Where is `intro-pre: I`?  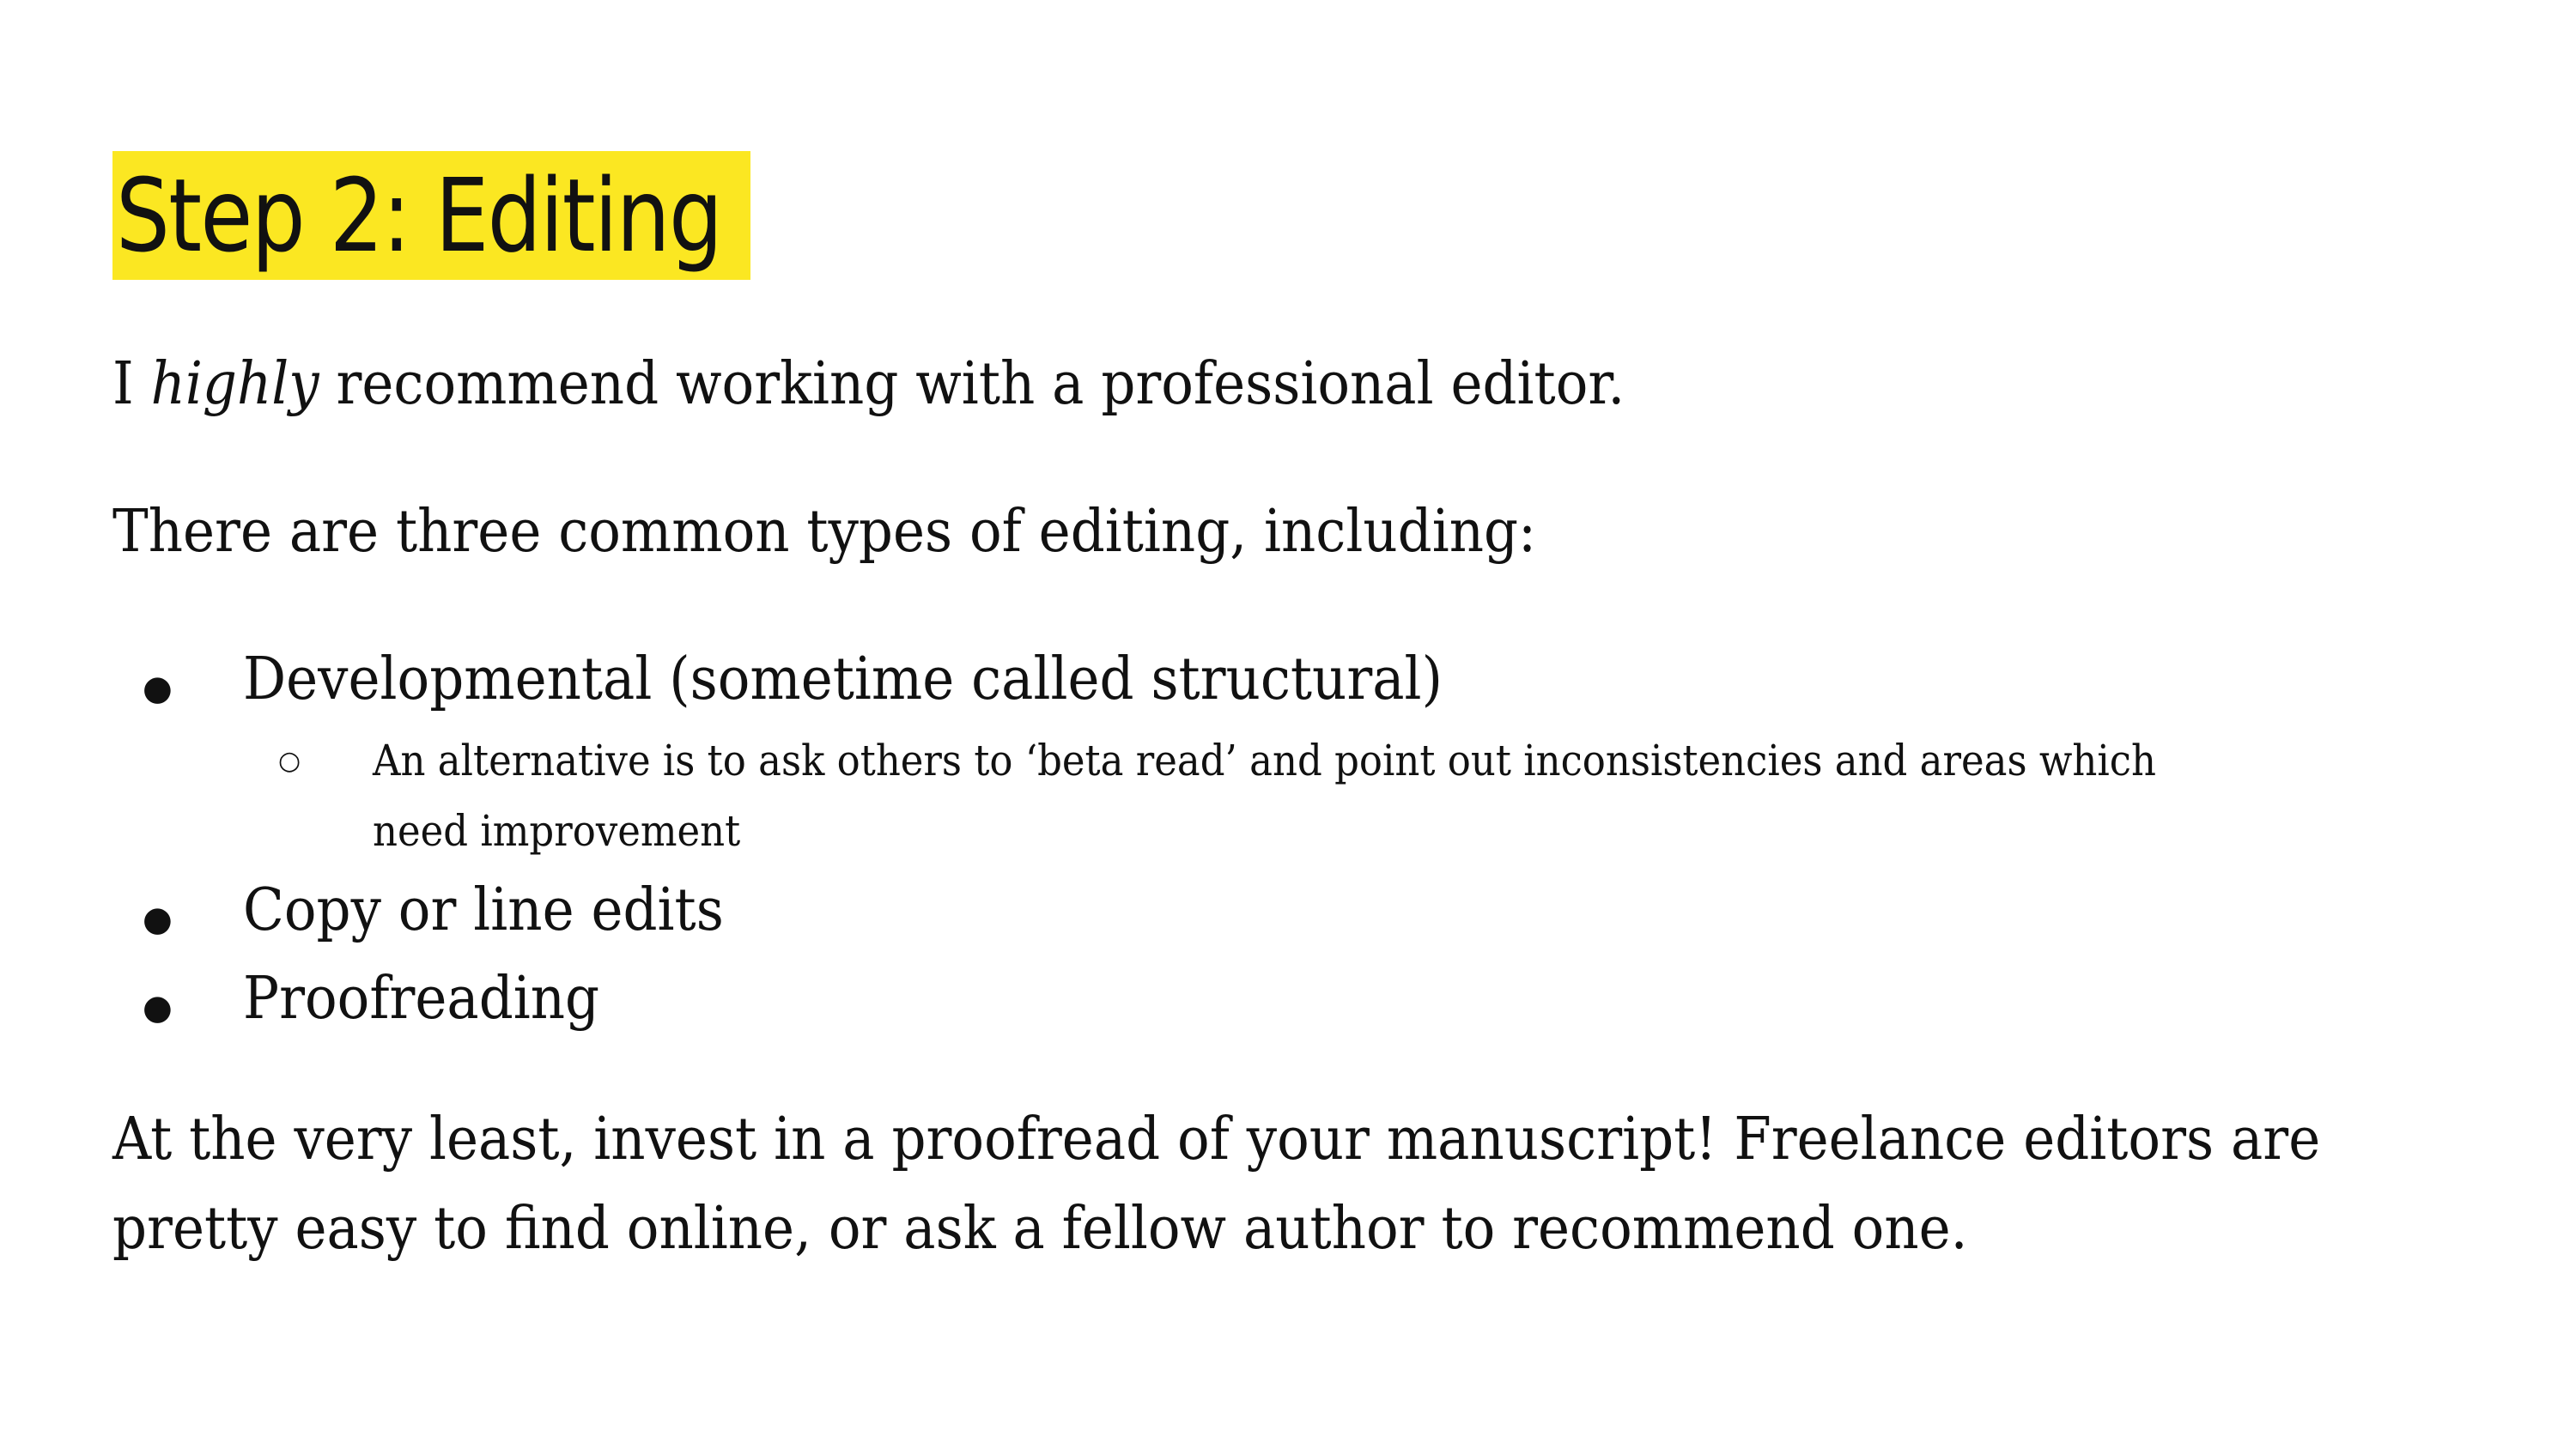 intro-pre: I is located at coordinates (132, 384).